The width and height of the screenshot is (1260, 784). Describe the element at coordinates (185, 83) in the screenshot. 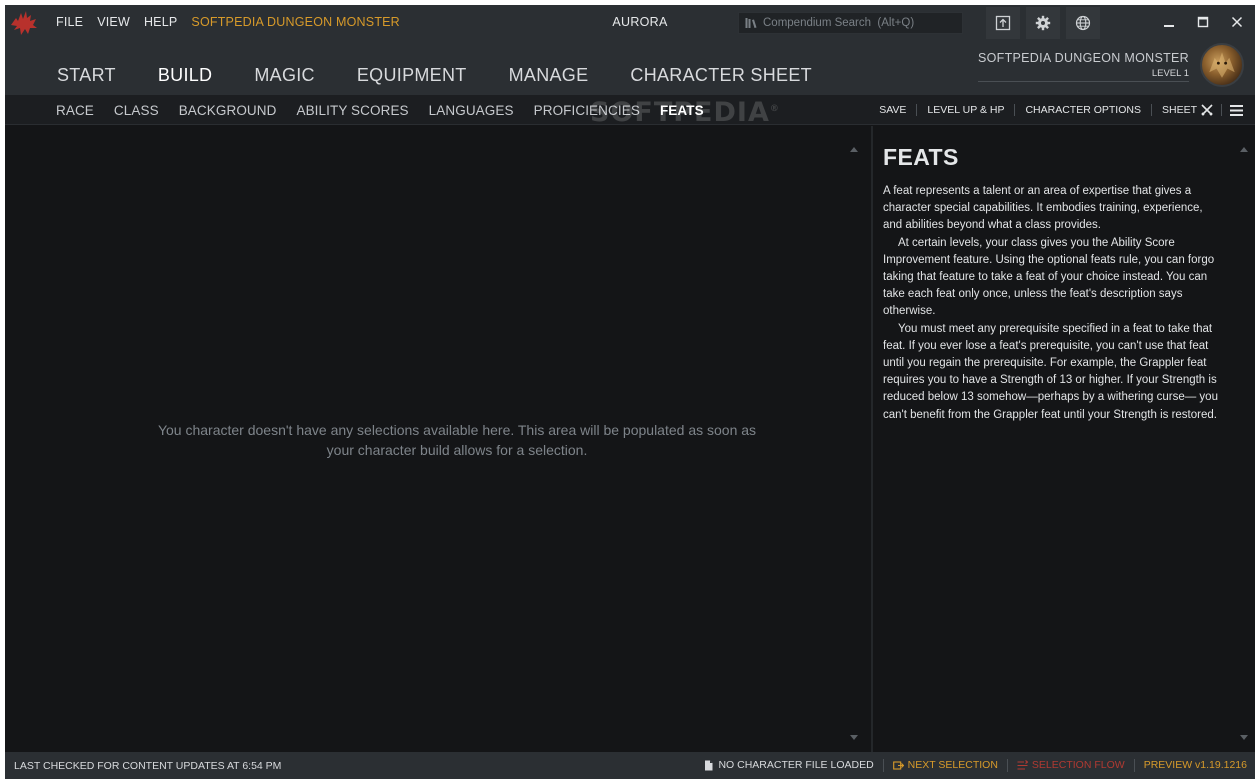

I see `tab-build: BUILD` at that location.